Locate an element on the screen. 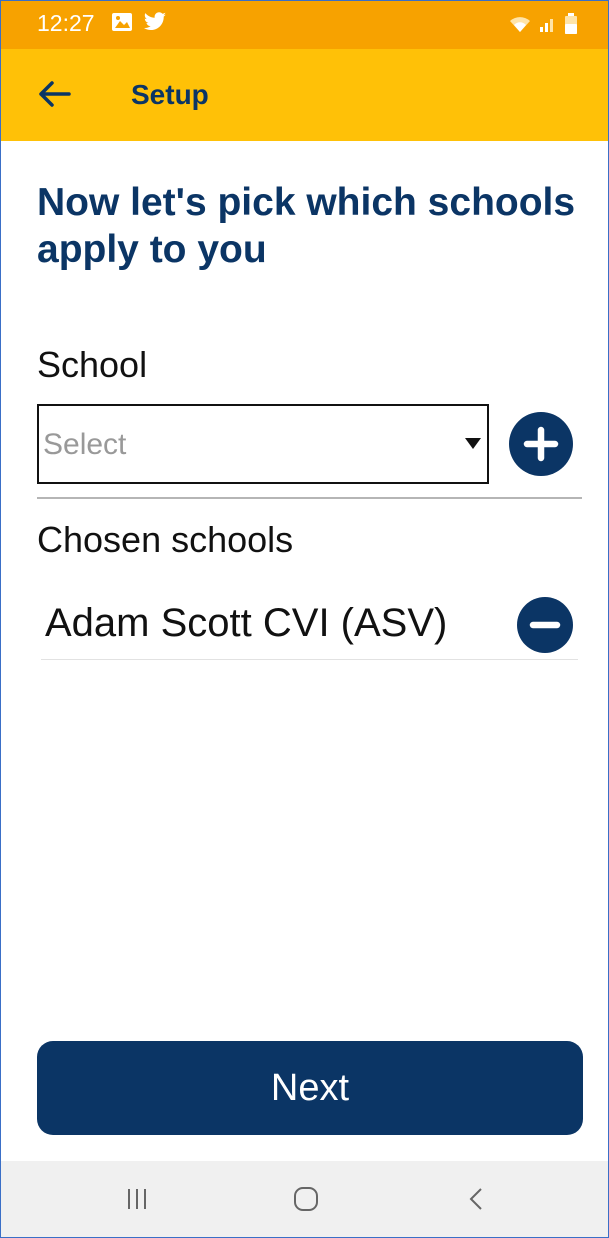  status-time: 12:27 is located at coordinates (66, 23).